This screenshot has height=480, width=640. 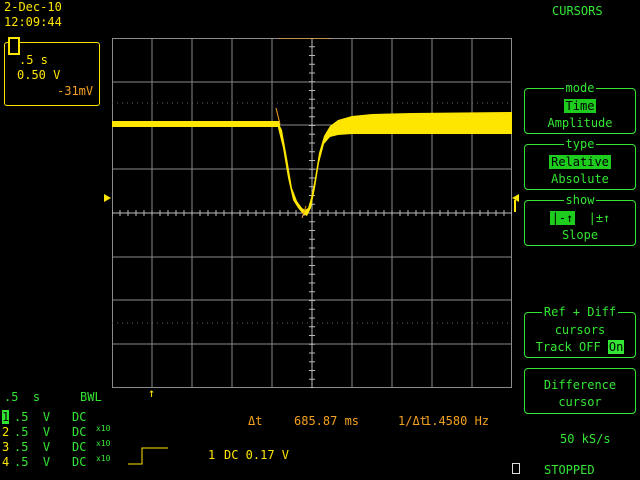 I want to click on acquisition-state: STOPPED, so click(x=569, y=470).